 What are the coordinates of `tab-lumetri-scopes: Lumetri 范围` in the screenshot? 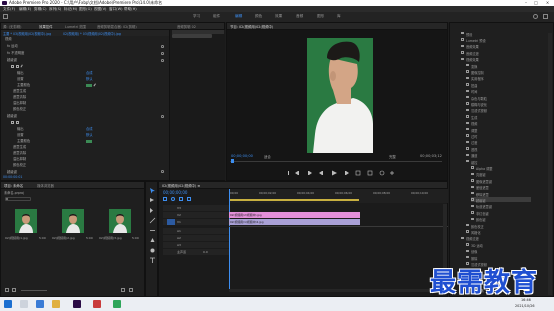 It's located at (75, 26).